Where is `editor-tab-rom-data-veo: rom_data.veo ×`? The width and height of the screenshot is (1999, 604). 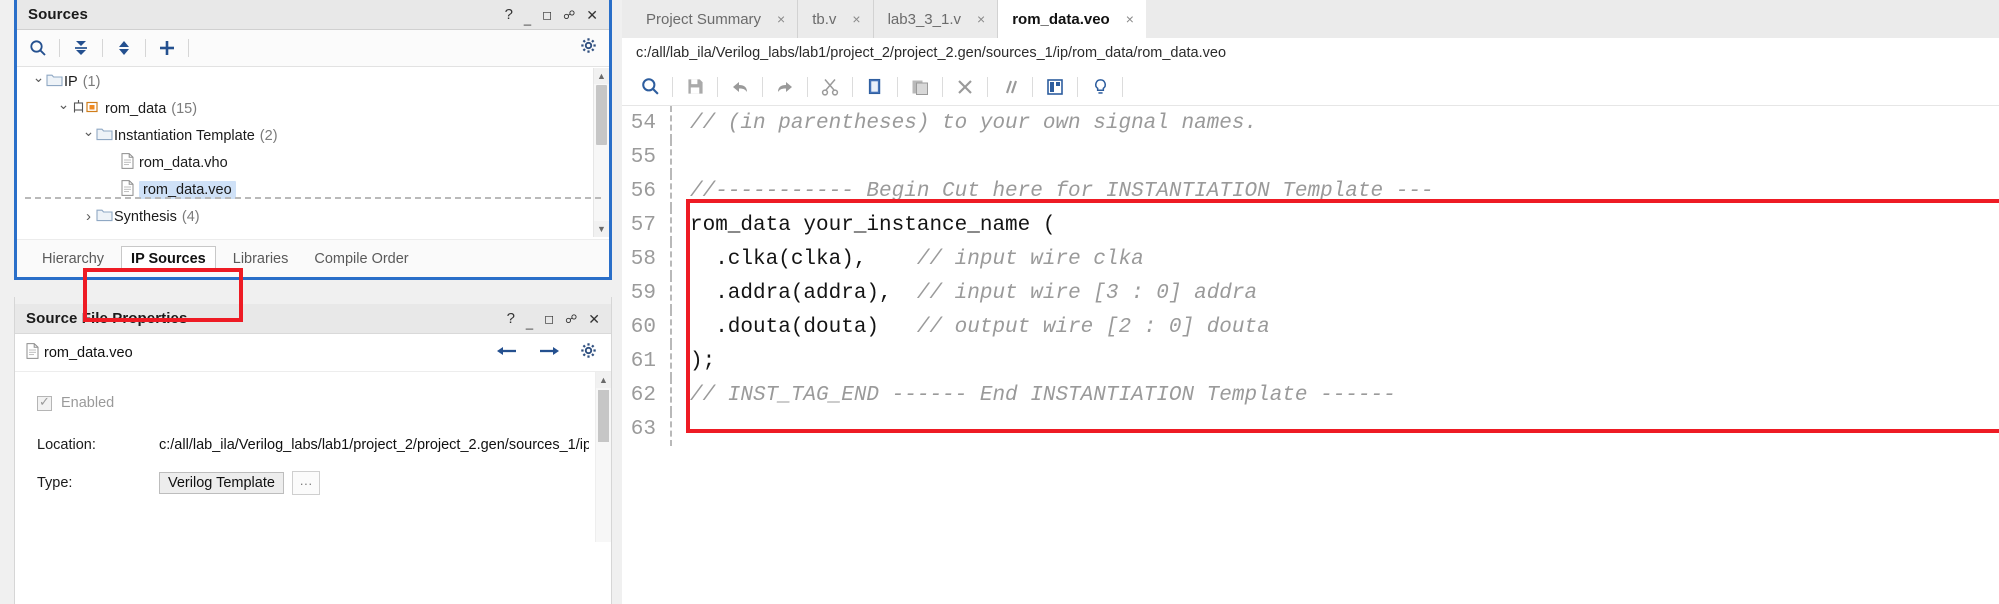
editor-tab-rom-data-veo: rom_data.veo × is located at coordinates (1072, 19).